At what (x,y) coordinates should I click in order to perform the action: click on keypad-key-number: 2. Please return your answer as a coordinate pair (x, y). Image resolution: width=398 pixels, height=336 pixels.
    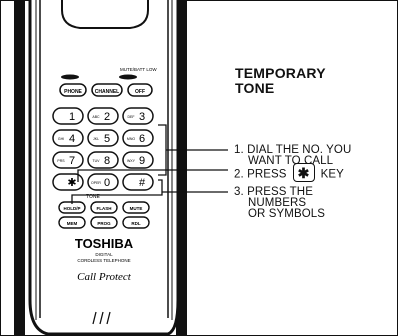
    Looking at the image, I should click on (107, 117).